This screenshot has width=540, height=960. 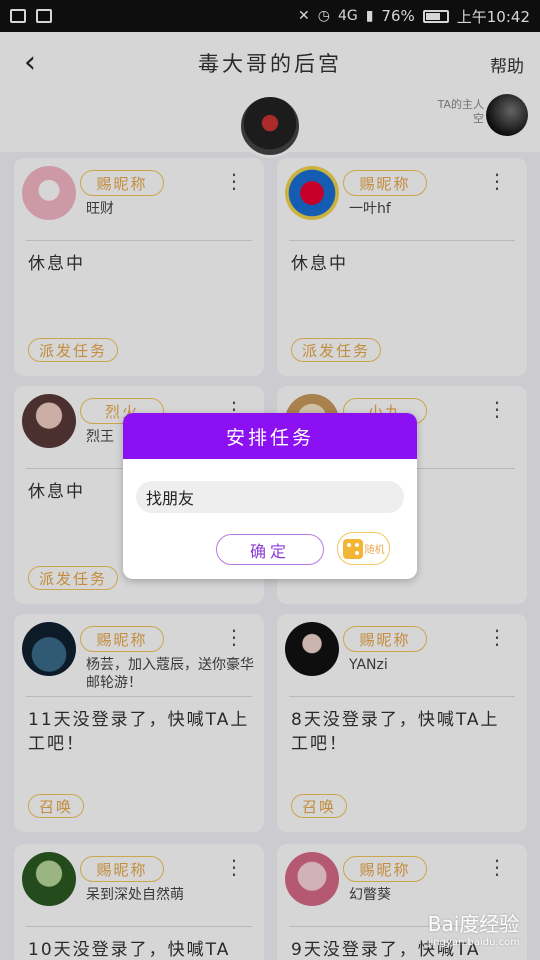 I want to click on confirm-button: 确定, so click(x=270, y=549).